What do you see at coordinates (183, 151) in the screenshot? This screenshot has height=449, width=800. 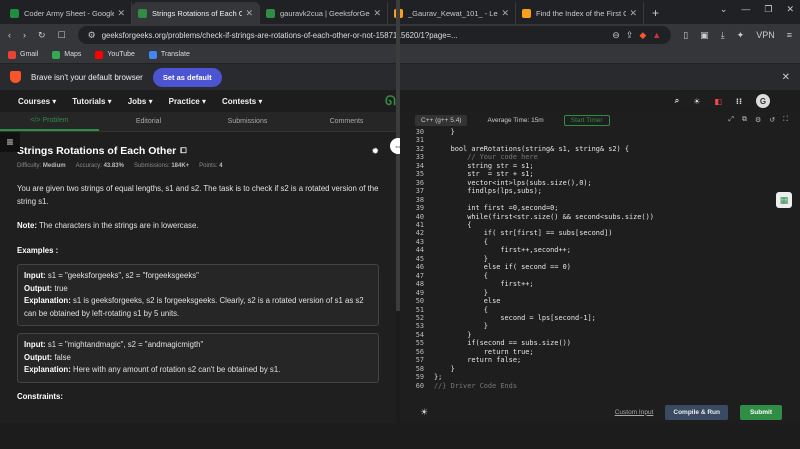 I see `bookmark-icon: ⧠` at bounding box center [183, 151].